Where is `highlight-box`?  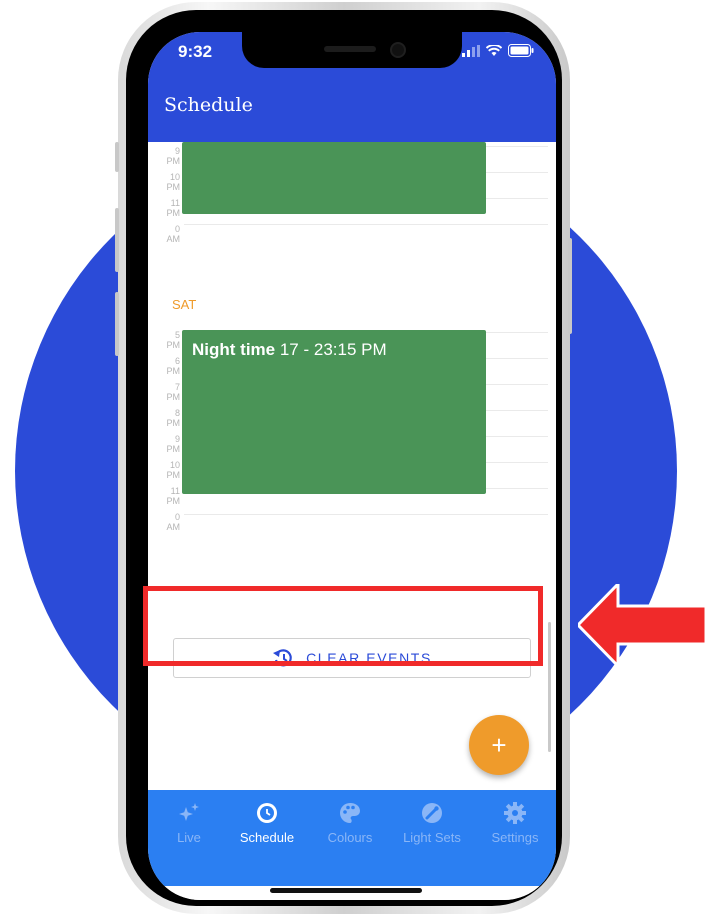 highlight-box is located at coordinates (343, 626).